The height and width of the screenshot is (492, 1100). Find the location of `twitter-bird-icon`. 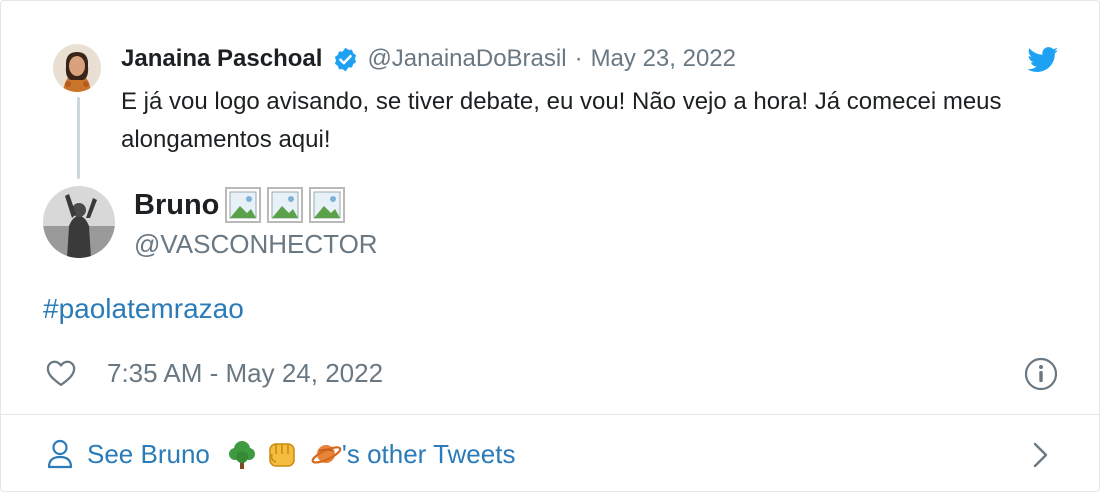

twitter-bird-icon is located at coordinates (1043, 60).